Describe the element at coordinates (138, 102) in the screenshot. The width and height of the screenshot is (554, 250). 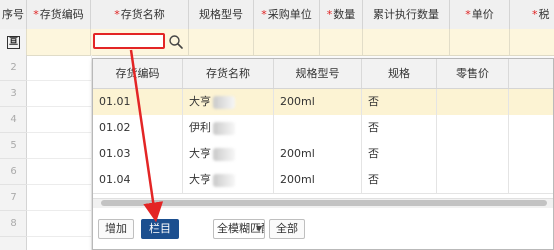
I see `lookup-cell-code: 01.01` at that location.